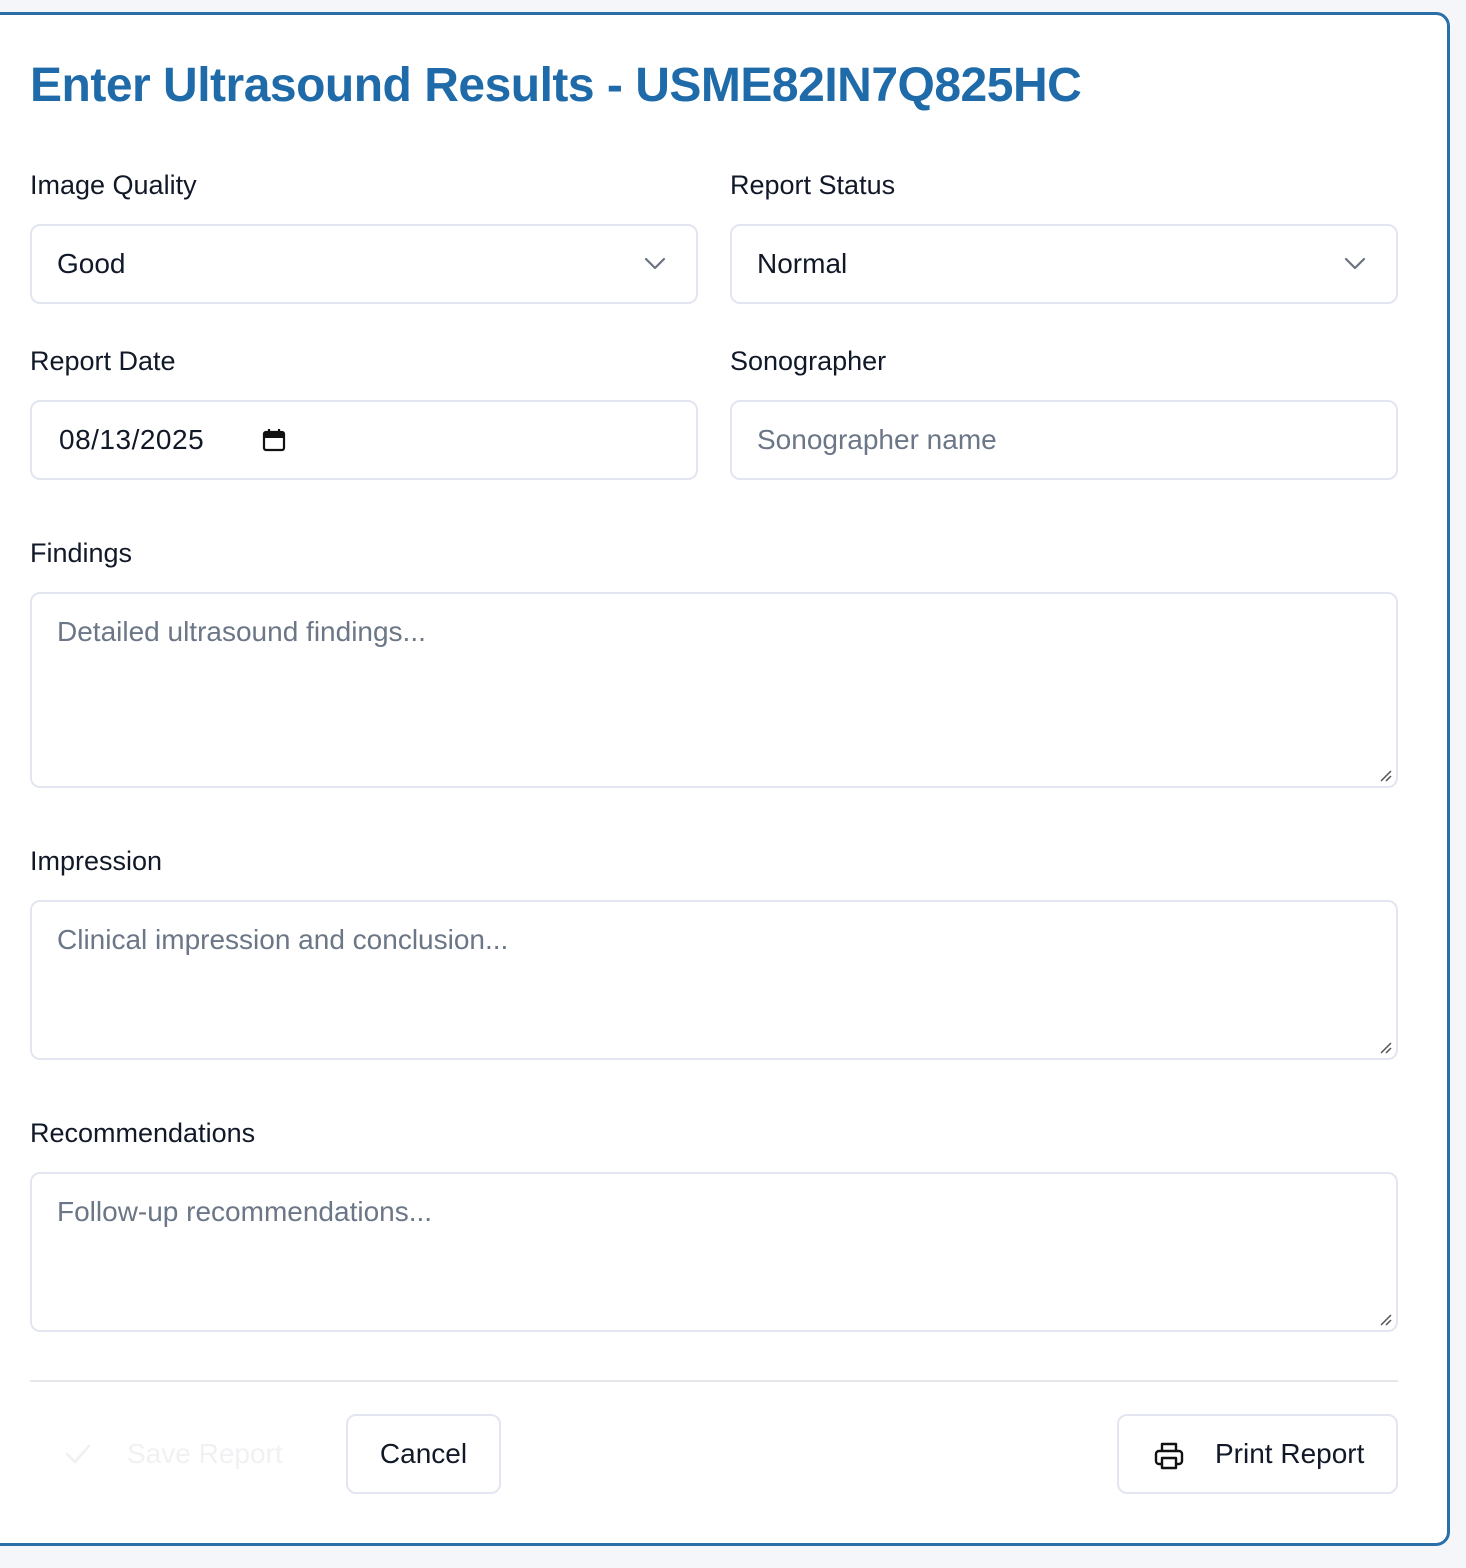 Image resolution: width=1466 pixels, height=1568 pixels. I want to click on save-report-button: Save Report, so click(180, 1454).